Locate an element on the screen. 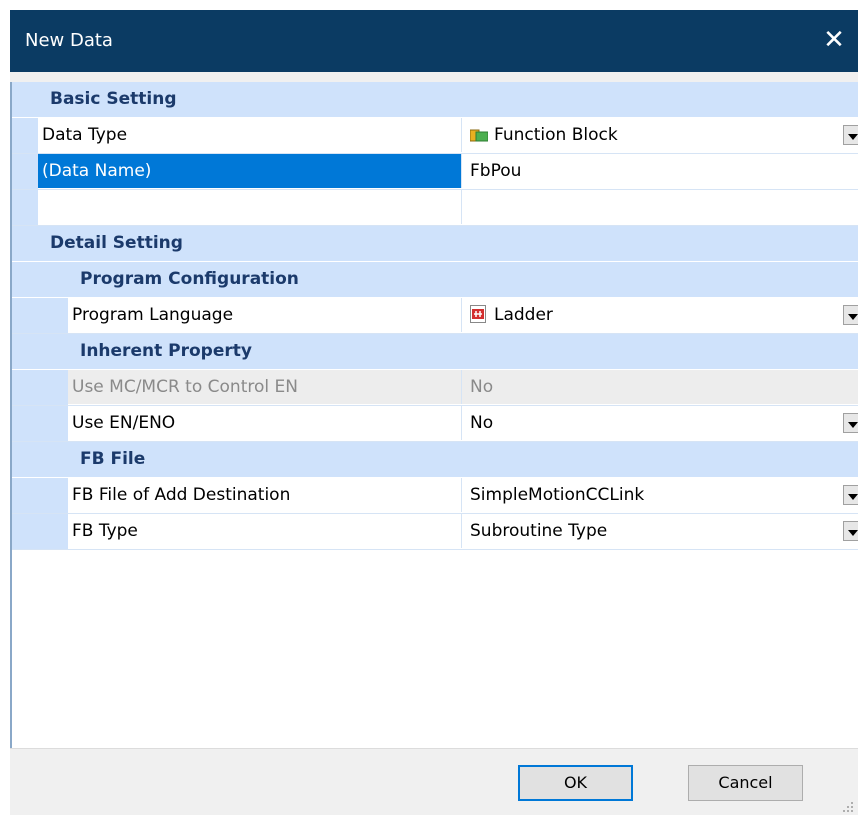  property-row-program-language: Program Language Ladder is located at coordinates (435, 316).